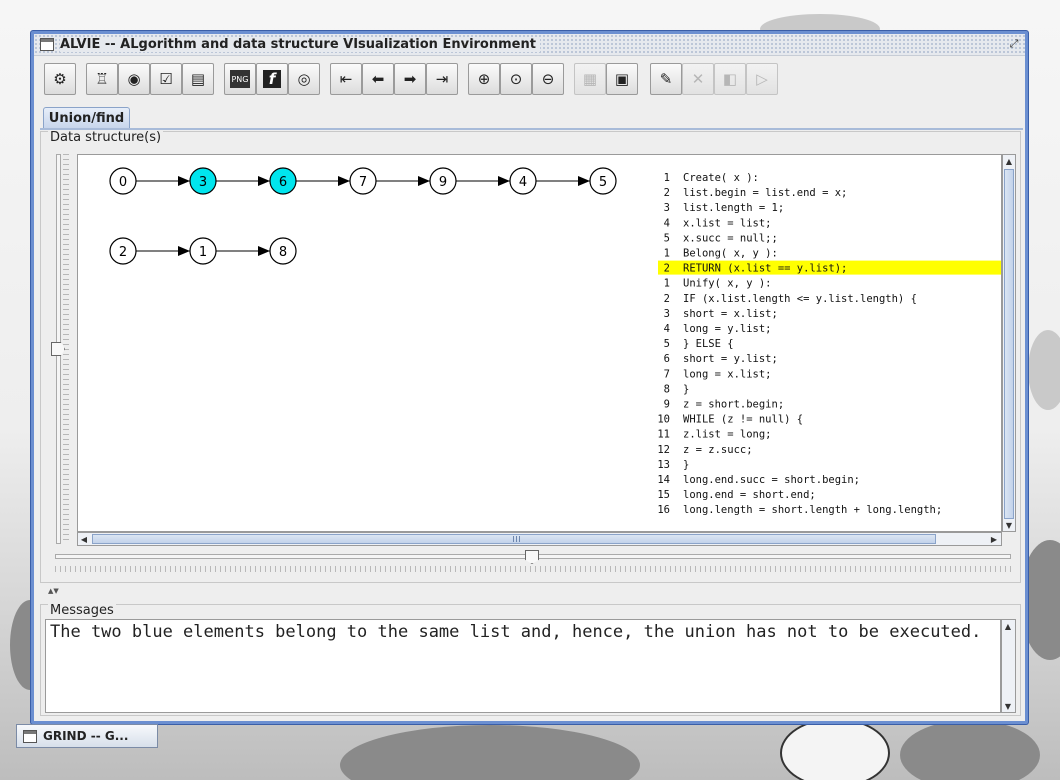 The image size is (1060, 780). What do you see at coordinates (514, 539) in the screenshot?
I see `horizontal-scroll-thumb` at bounding box center [514, 539].